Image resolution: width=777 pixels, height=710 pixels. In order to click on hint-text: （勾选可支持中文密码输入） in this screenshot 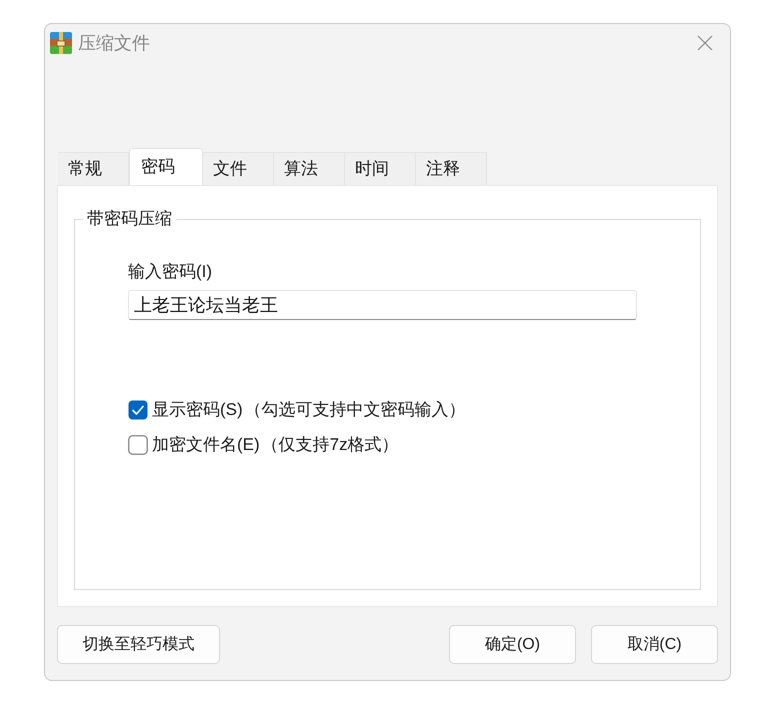, I will do `click(355, 410)`.